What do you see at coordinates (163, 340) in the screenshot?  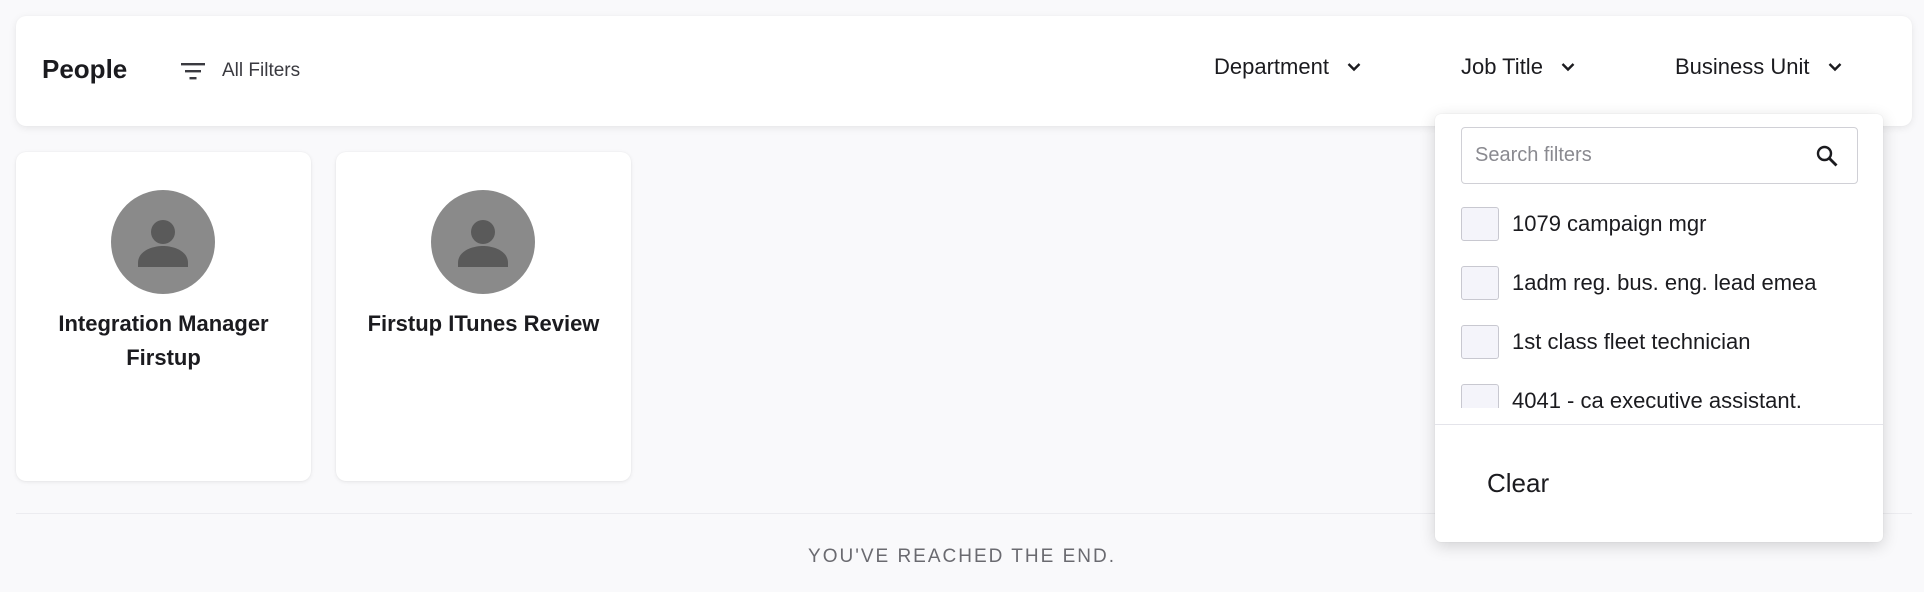 I see `person-name: Integration Manager Firstup` at bounding box center [163, 340].